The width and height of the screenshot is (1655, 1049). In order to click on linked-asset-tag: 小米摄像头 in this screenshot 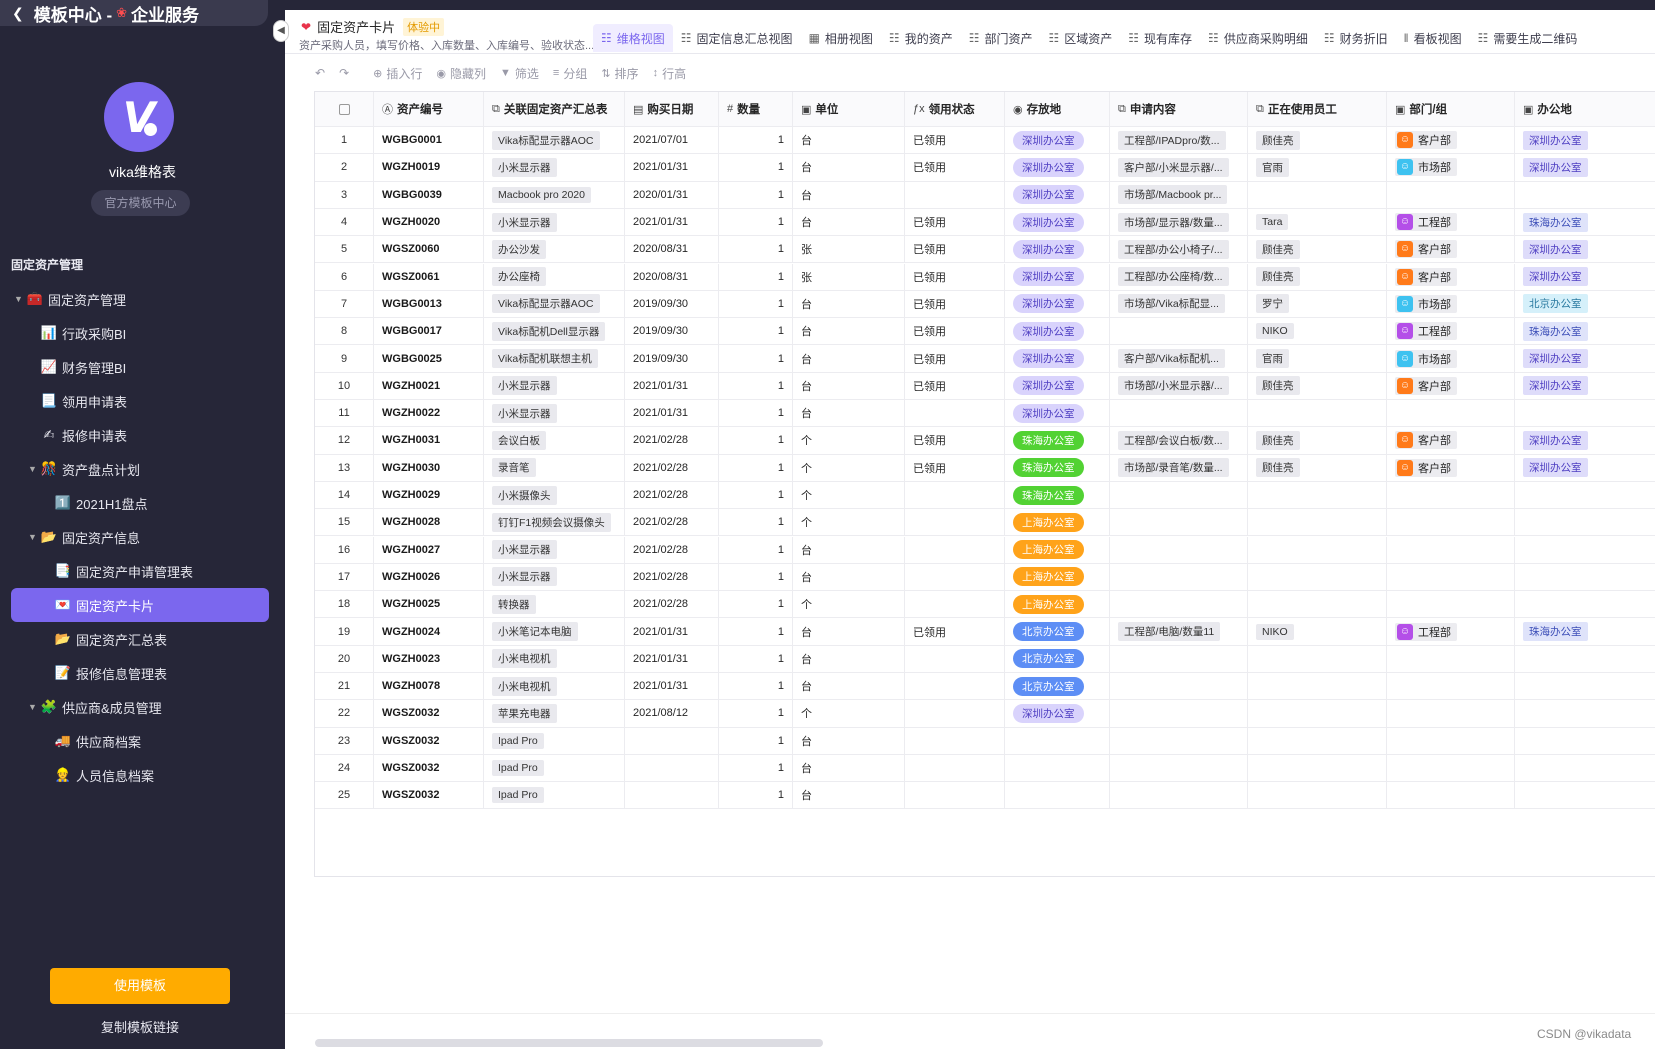, I will do `click(524, 495)`.